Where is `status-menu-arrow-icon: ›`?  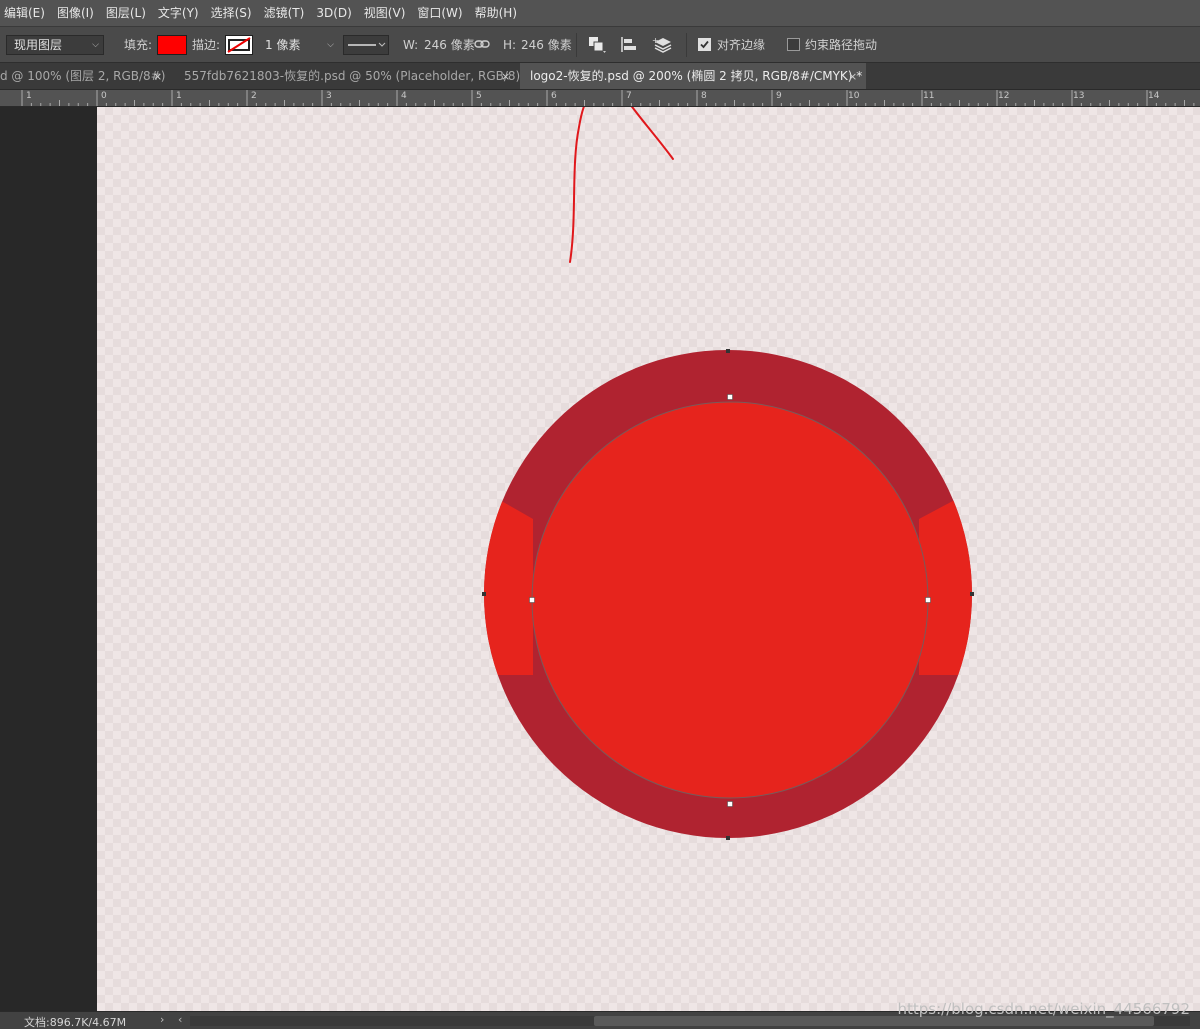
status-menu-arrow-icon: › is located at coordinates (162, 1019).